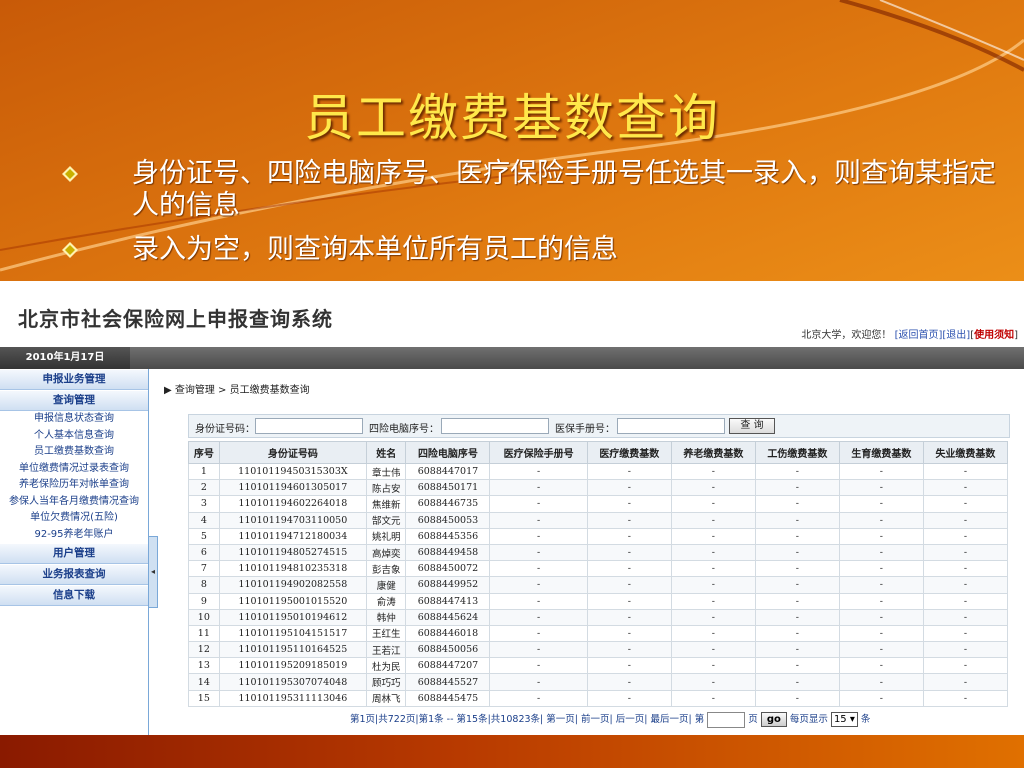  What do you see at coordinates (74, 469) in the screenshot?
I see `sidebar-item: 单位缴费情况过录表查询` at bounding box center [74, 469].